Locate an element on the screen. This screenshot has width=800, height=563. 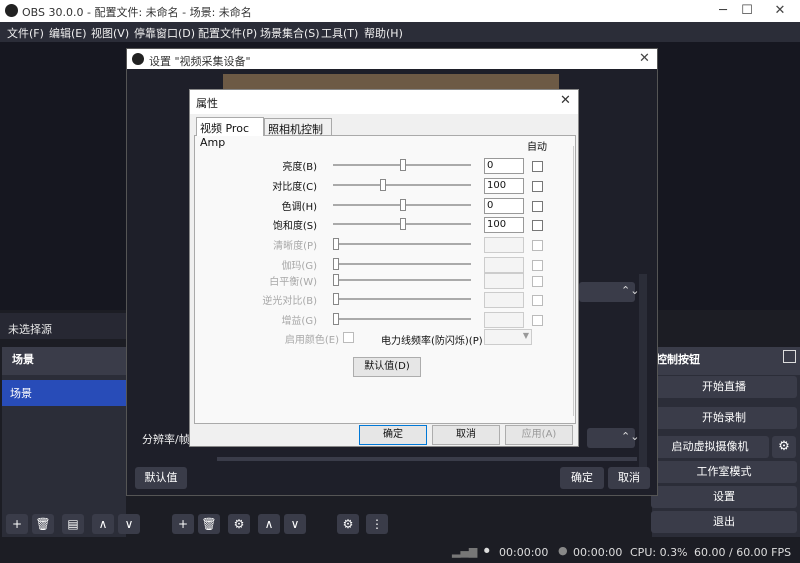
scenes-header: 场景 is located at coordinates (64, 361).